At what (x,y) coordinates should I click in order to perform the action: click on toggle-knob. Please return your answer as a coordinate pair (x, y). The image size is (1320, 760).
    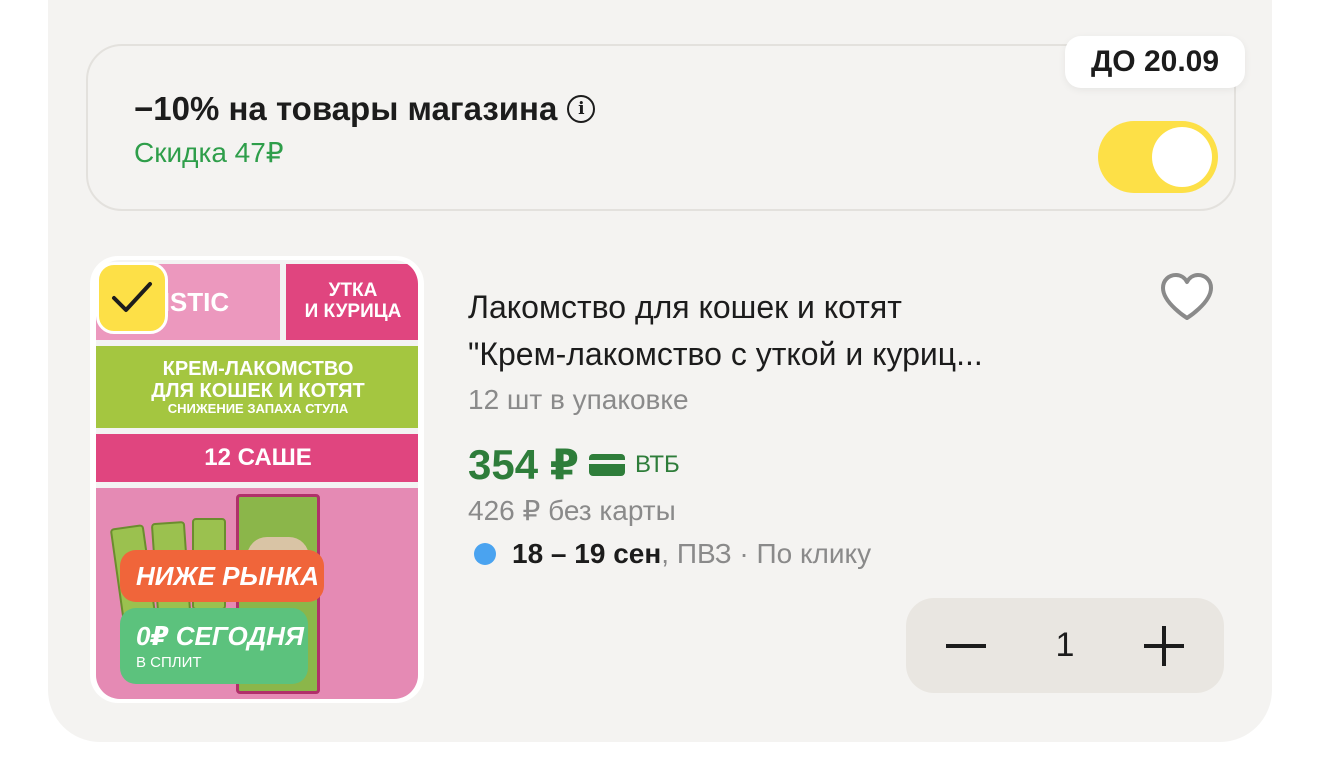
    Looking at the image, I should click on (1182, 157).